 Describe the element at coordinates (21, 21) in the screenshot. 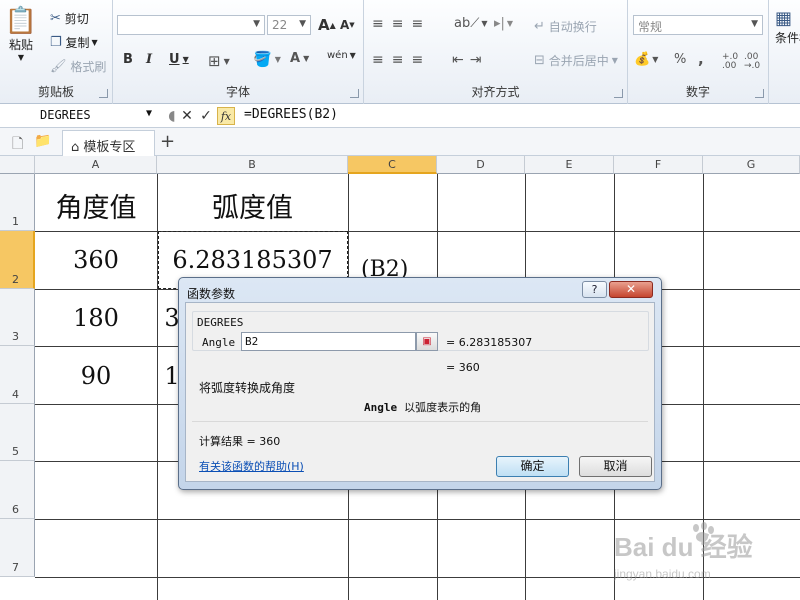

I see `clipboard-icon: 📋` at that location.